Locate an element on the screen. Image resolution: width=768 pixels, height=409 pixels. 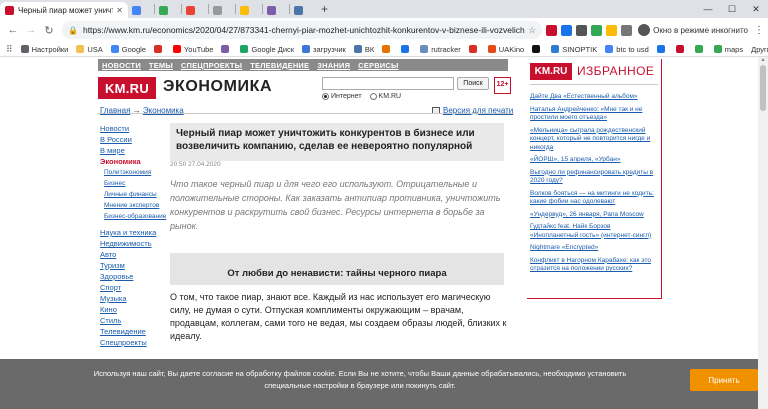
left-nav-item: Наука и техника is located at coordinates (132, 232).